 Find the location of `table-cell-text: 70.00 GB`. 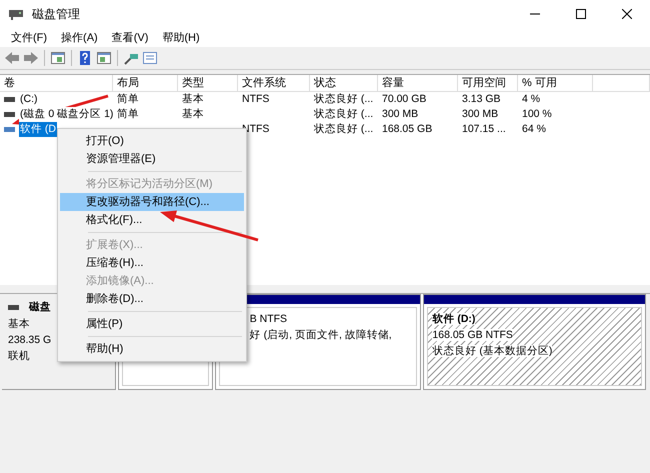

table-cell-text: 70.00 GB is located at coordinates (404, 99).